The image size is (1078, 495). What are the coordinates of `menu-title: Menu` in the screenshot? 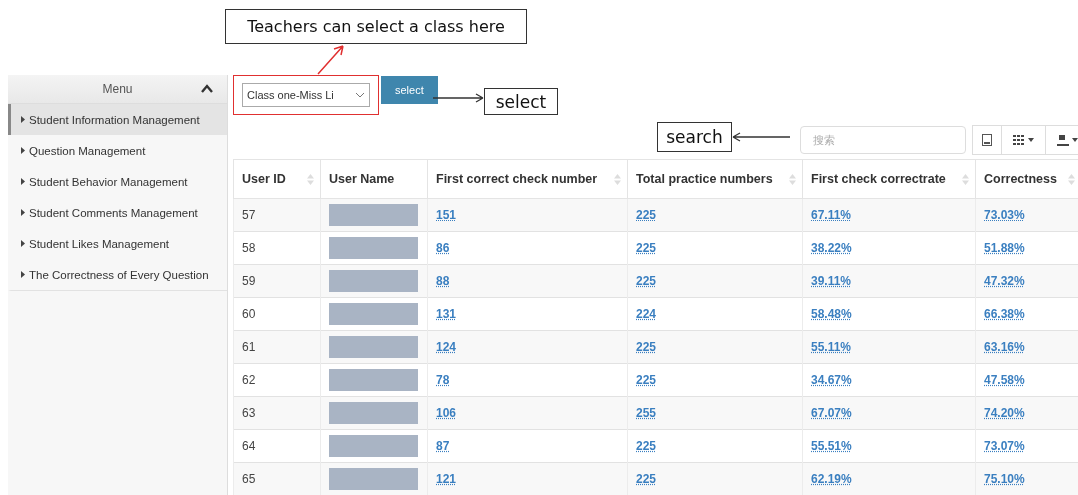 It's located at (117, 89).